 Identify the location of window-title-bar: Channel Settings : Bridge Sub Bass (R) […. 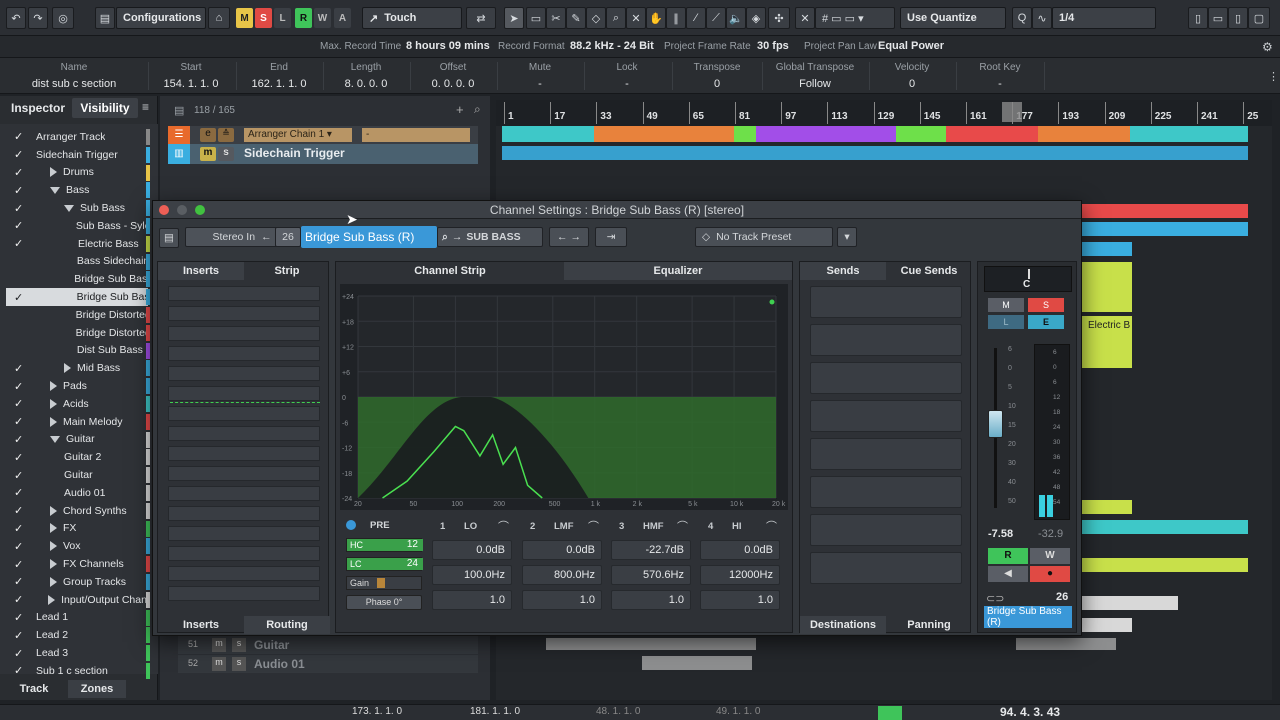
(617, 210).